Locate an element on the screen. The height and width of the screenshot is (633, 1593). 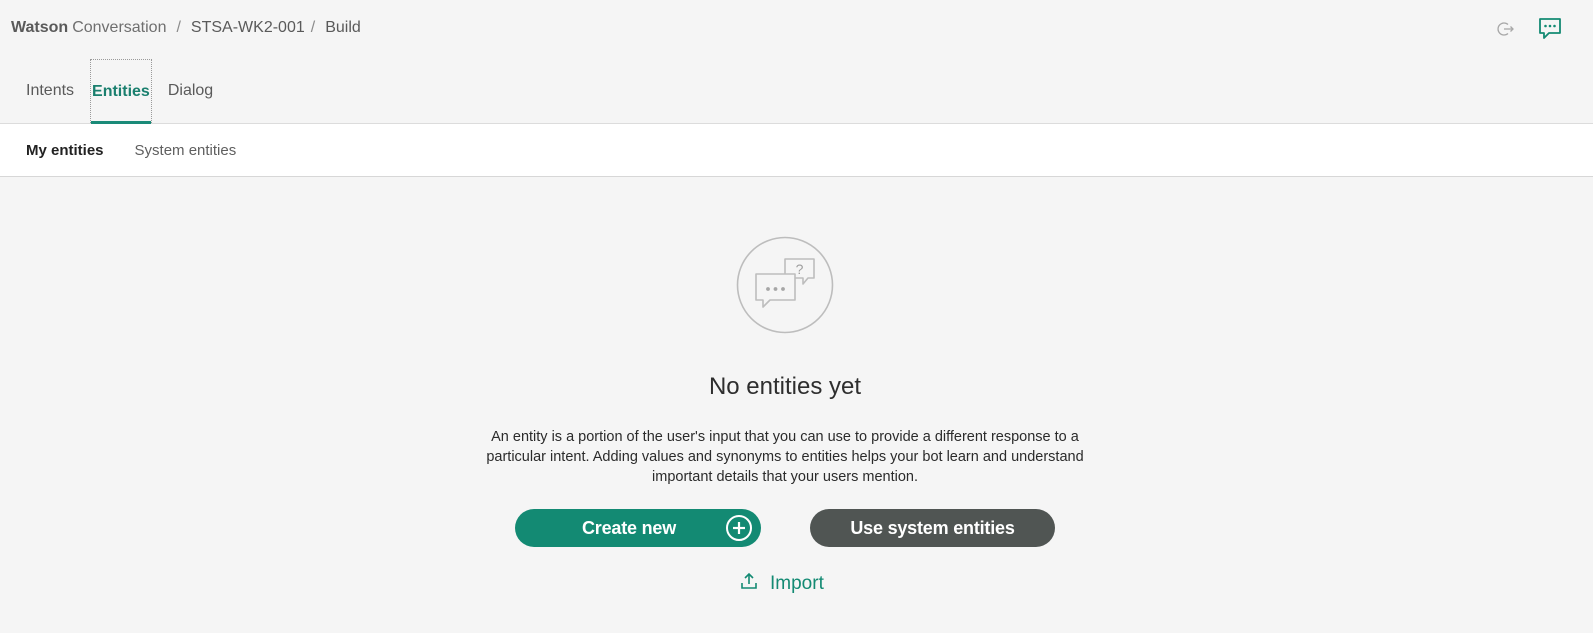
breadcrumb-page: Build is located at coordinates (343, 27).